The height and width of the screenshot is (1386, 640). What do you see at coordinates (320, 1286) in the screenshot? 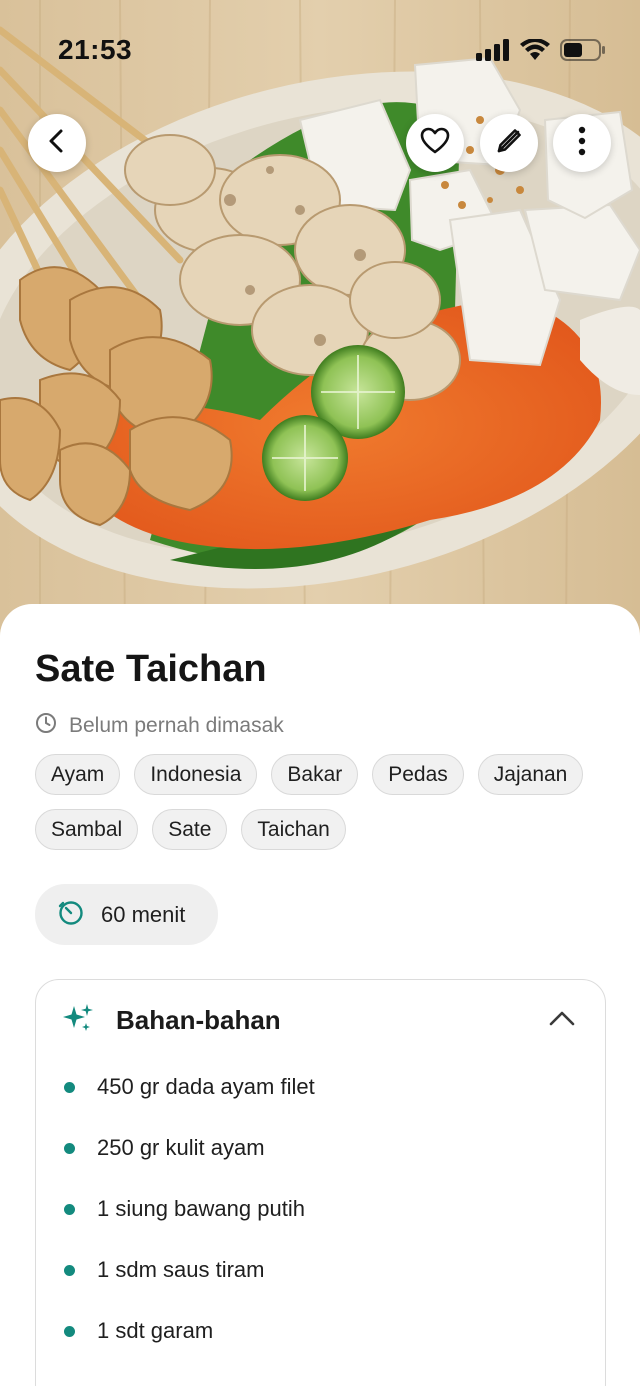
I see `ingredient-item: 1 sdm saus tiram` at bounding box center [320, 1286].